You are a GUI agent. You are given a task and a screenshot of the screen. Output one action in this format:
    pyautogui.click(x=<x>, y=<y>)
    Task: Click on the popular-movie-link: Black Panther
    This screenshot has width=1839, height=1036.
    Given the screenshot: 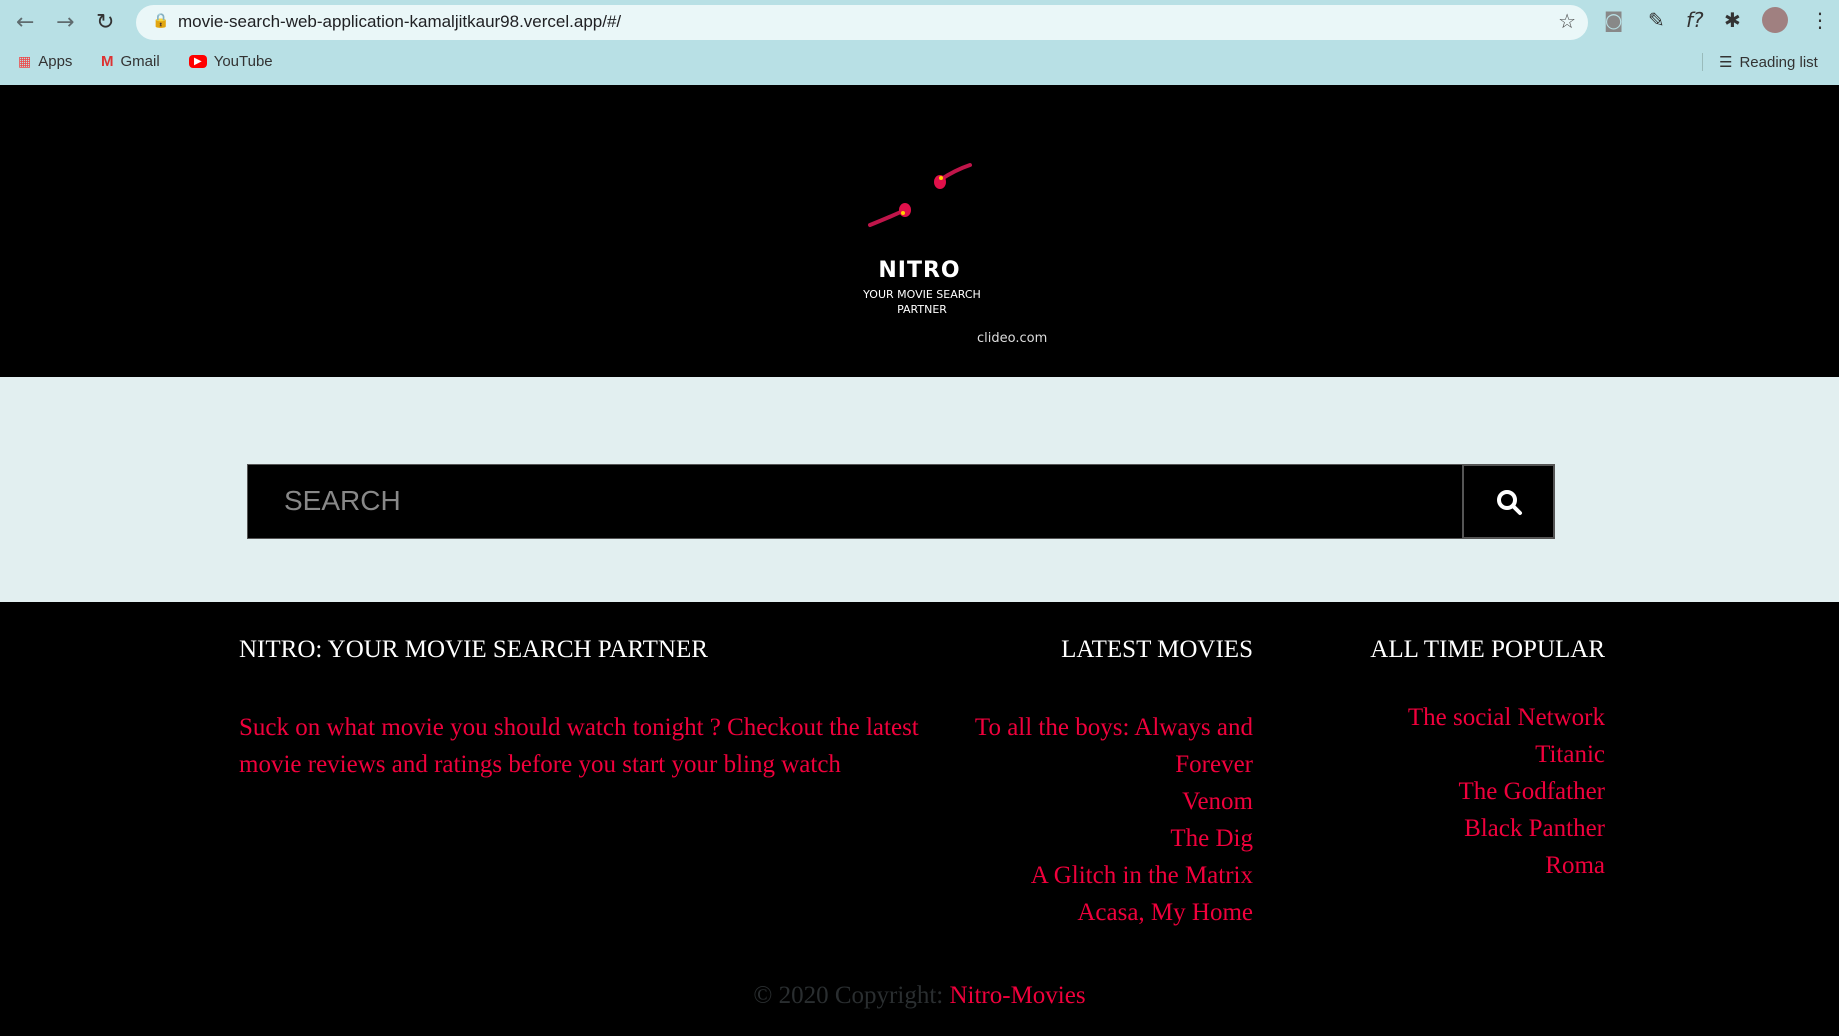 What is the action you would take?
    pyautogui.click(x=1506, y=828)
    